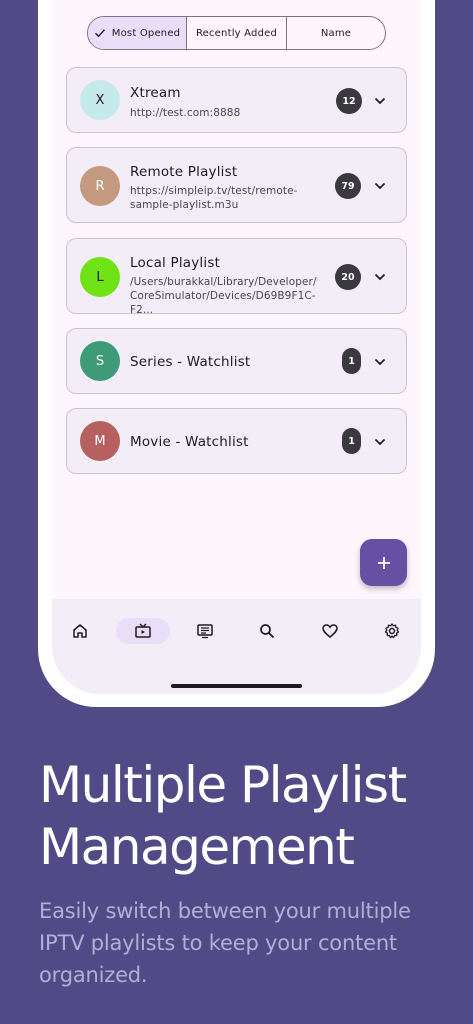 The width and height of the screenshot is (473, 1024). I want to click on avatar: L, so click(100, 277).